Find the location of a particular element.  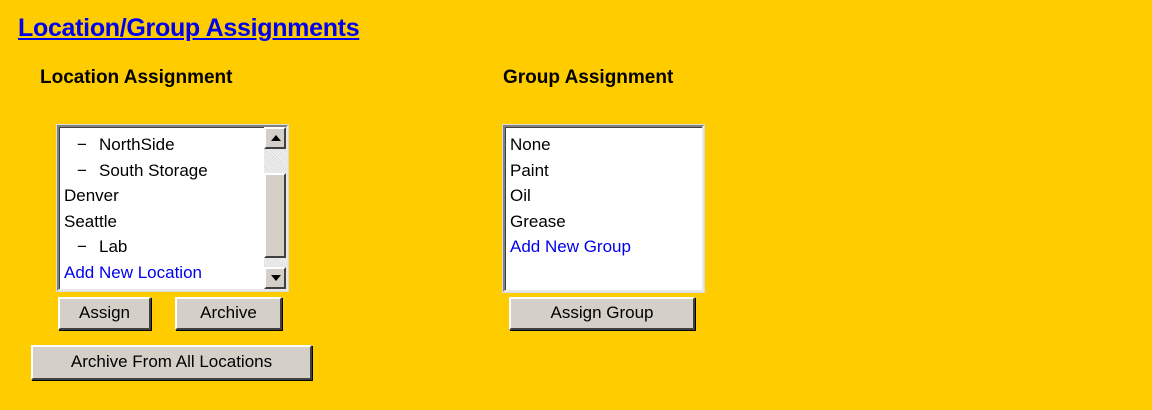

group-list-item: Grease is located at coordinates (606, 222).